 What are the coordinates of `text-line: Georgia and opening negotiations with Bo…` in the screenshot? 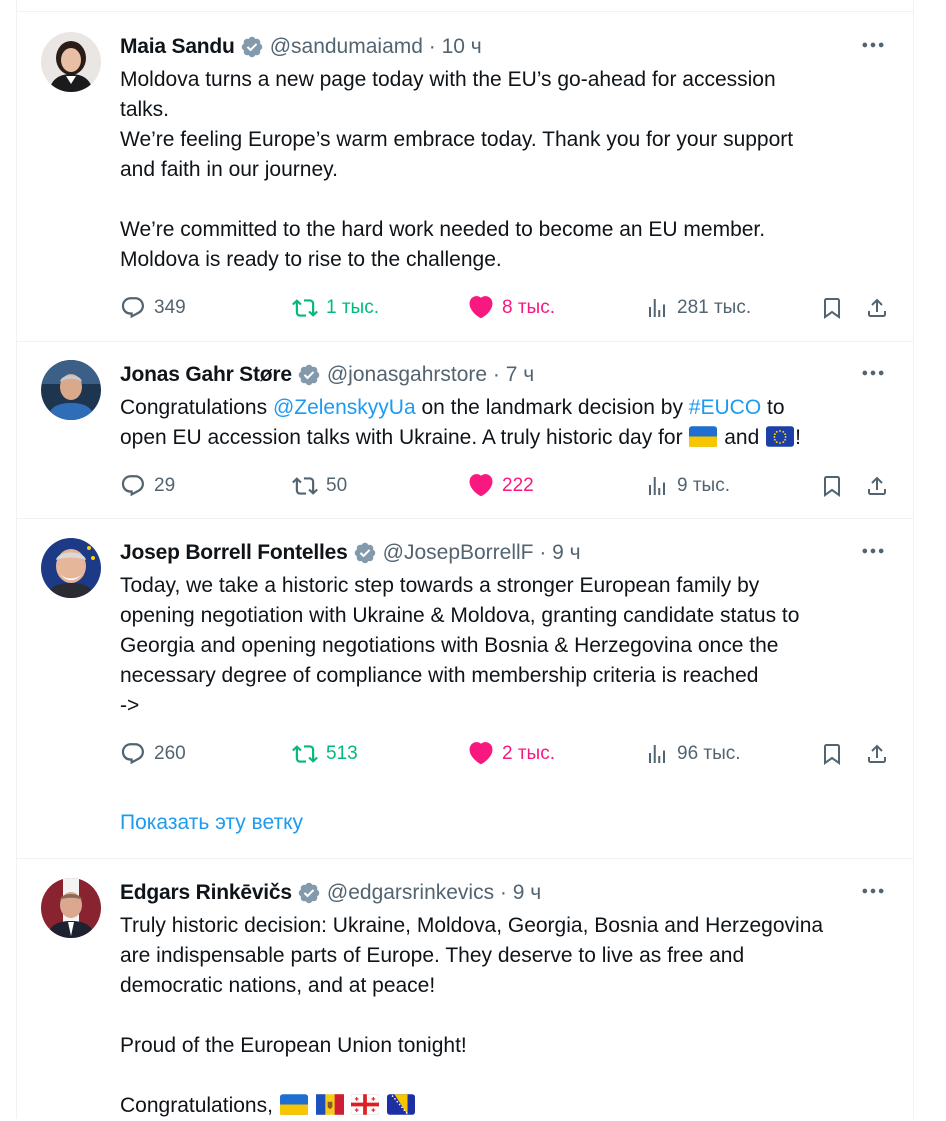 It's located at (449, 645).